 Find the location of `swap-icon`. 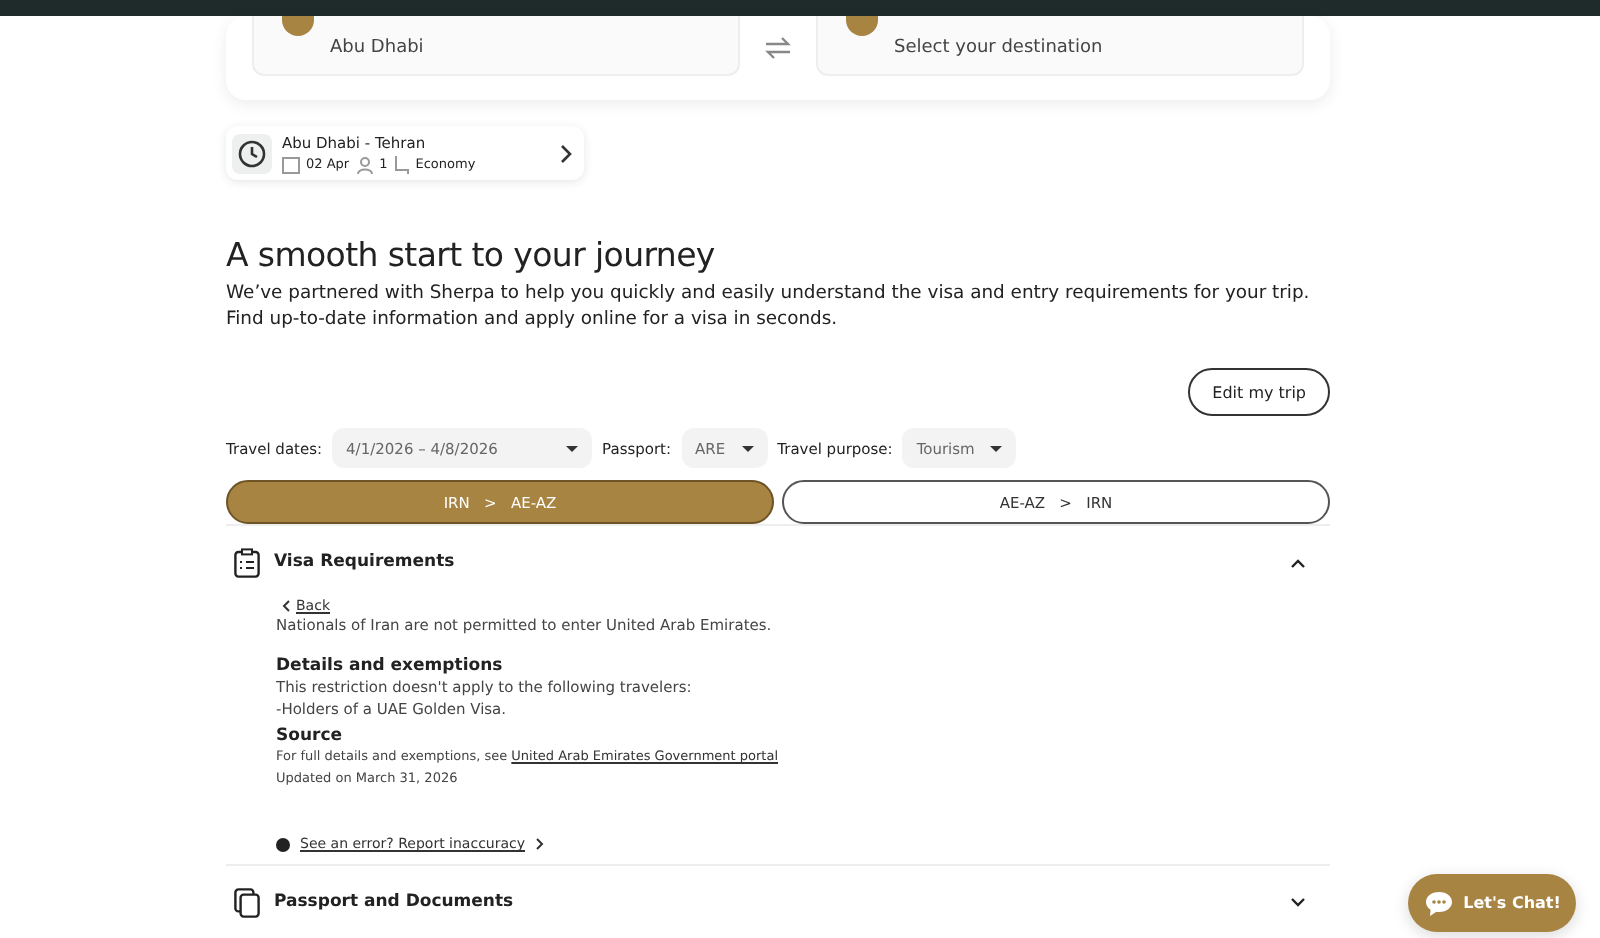

swap-icon is located at coordinates (778, 48).